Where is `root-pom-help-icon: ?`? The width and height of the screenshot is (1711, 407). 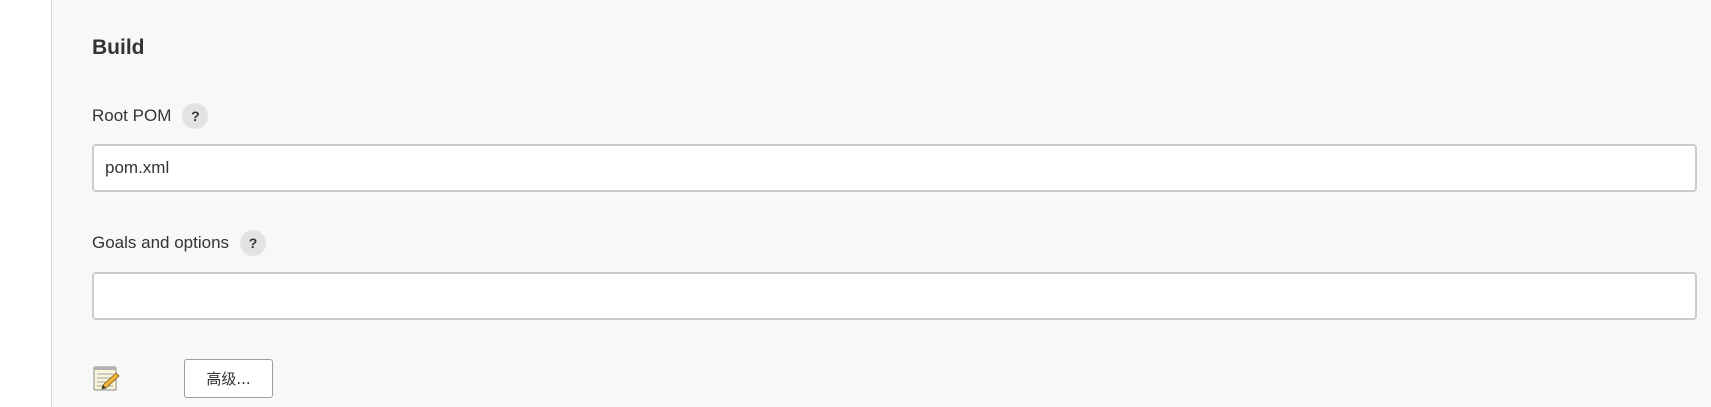
root-pom-help-icon: ? is located at coordinates (195, 116).